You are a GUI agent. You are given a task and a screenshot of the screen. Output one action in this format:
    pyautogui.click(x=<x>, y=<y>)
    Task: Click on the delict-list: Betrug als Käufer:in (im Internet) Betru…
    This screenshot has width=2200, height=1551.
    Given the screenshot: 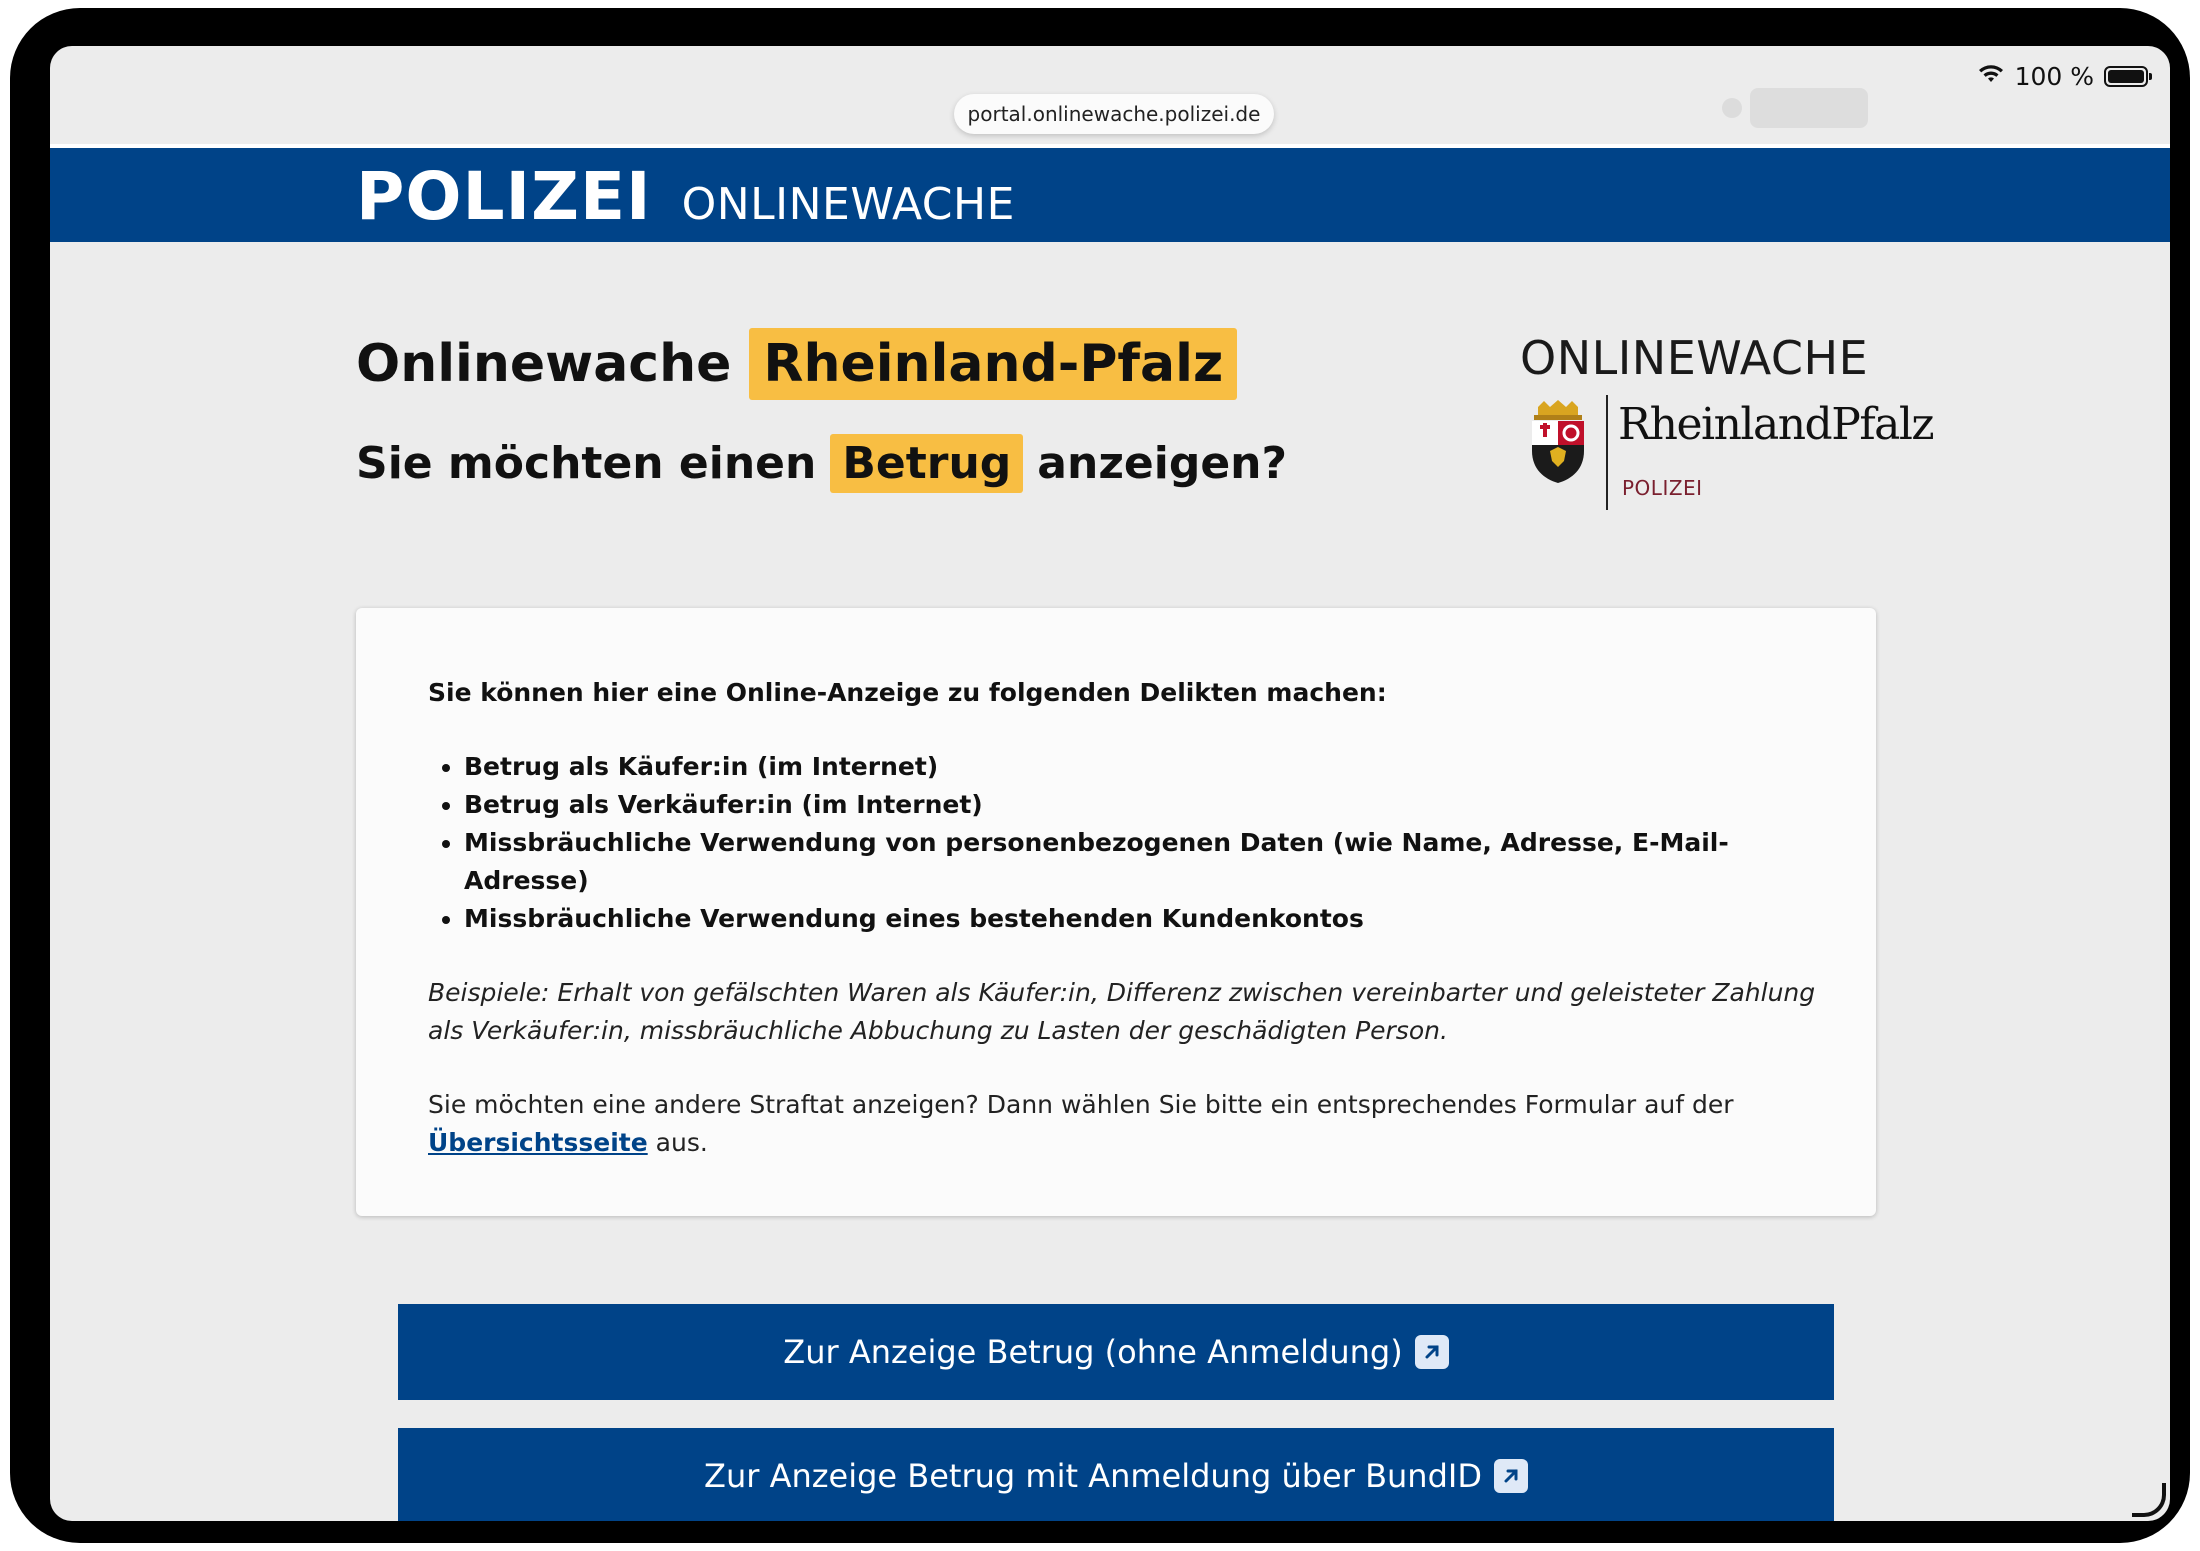 What is the action you would take?
    pyautogui.click(x=1128, y=843)
    